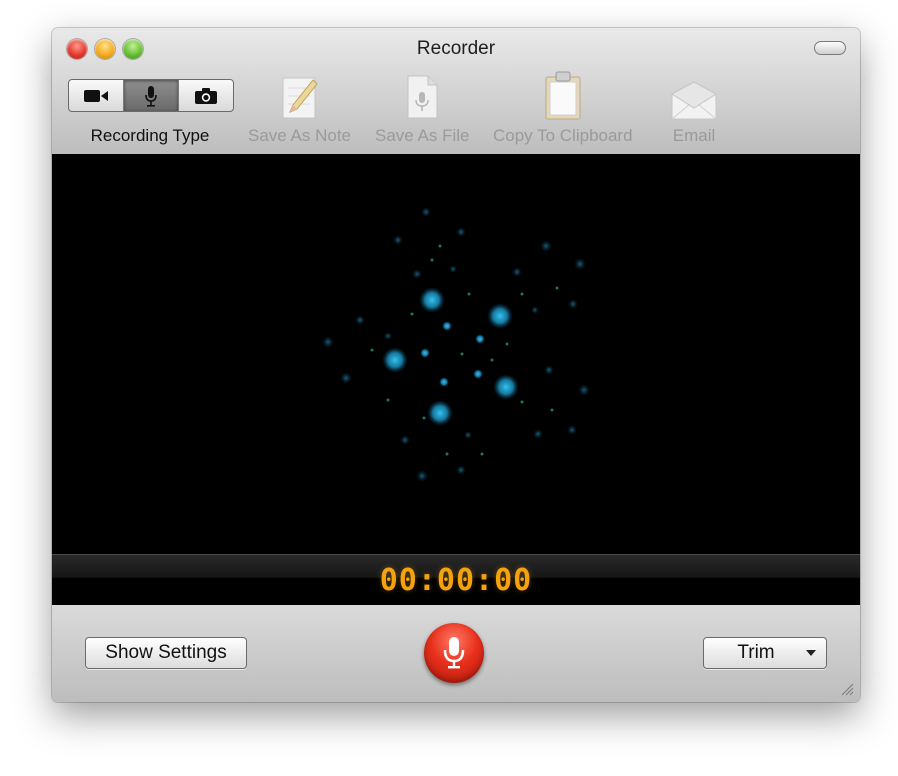 Image resolution: width=898 pixels, height=776 pixels. I want to click on audio-recording-button, so click(151, 95).